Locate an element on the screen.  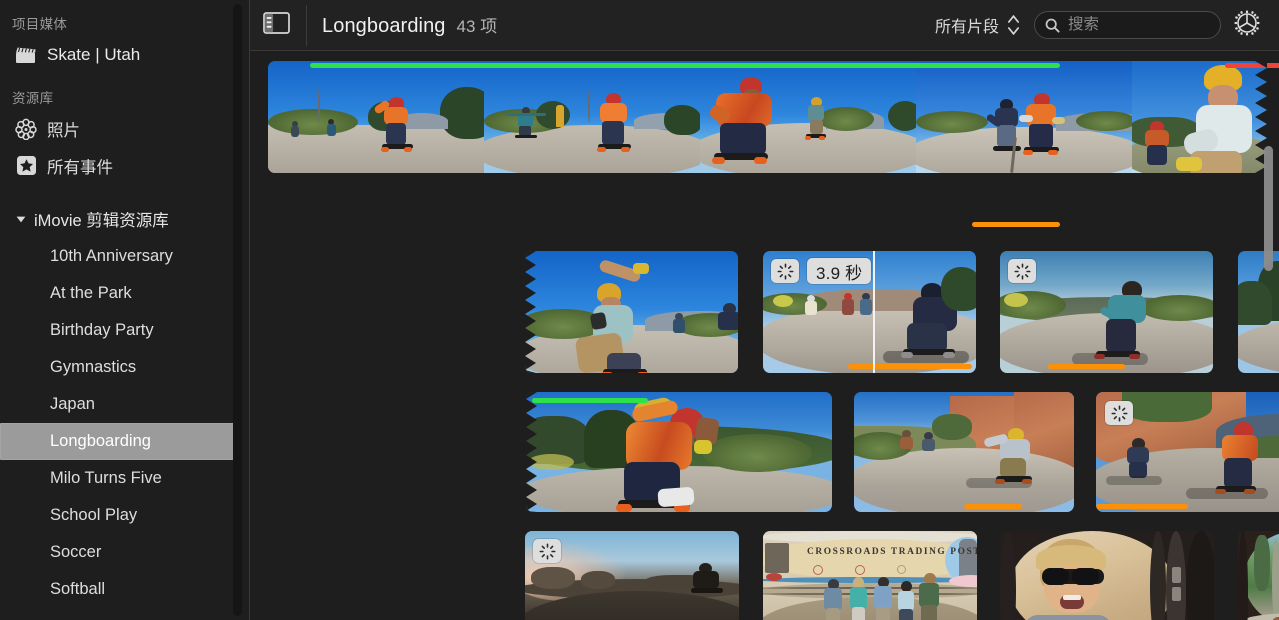
sidebar-item-label: Gymnastics is located at coordinates (93, 367).